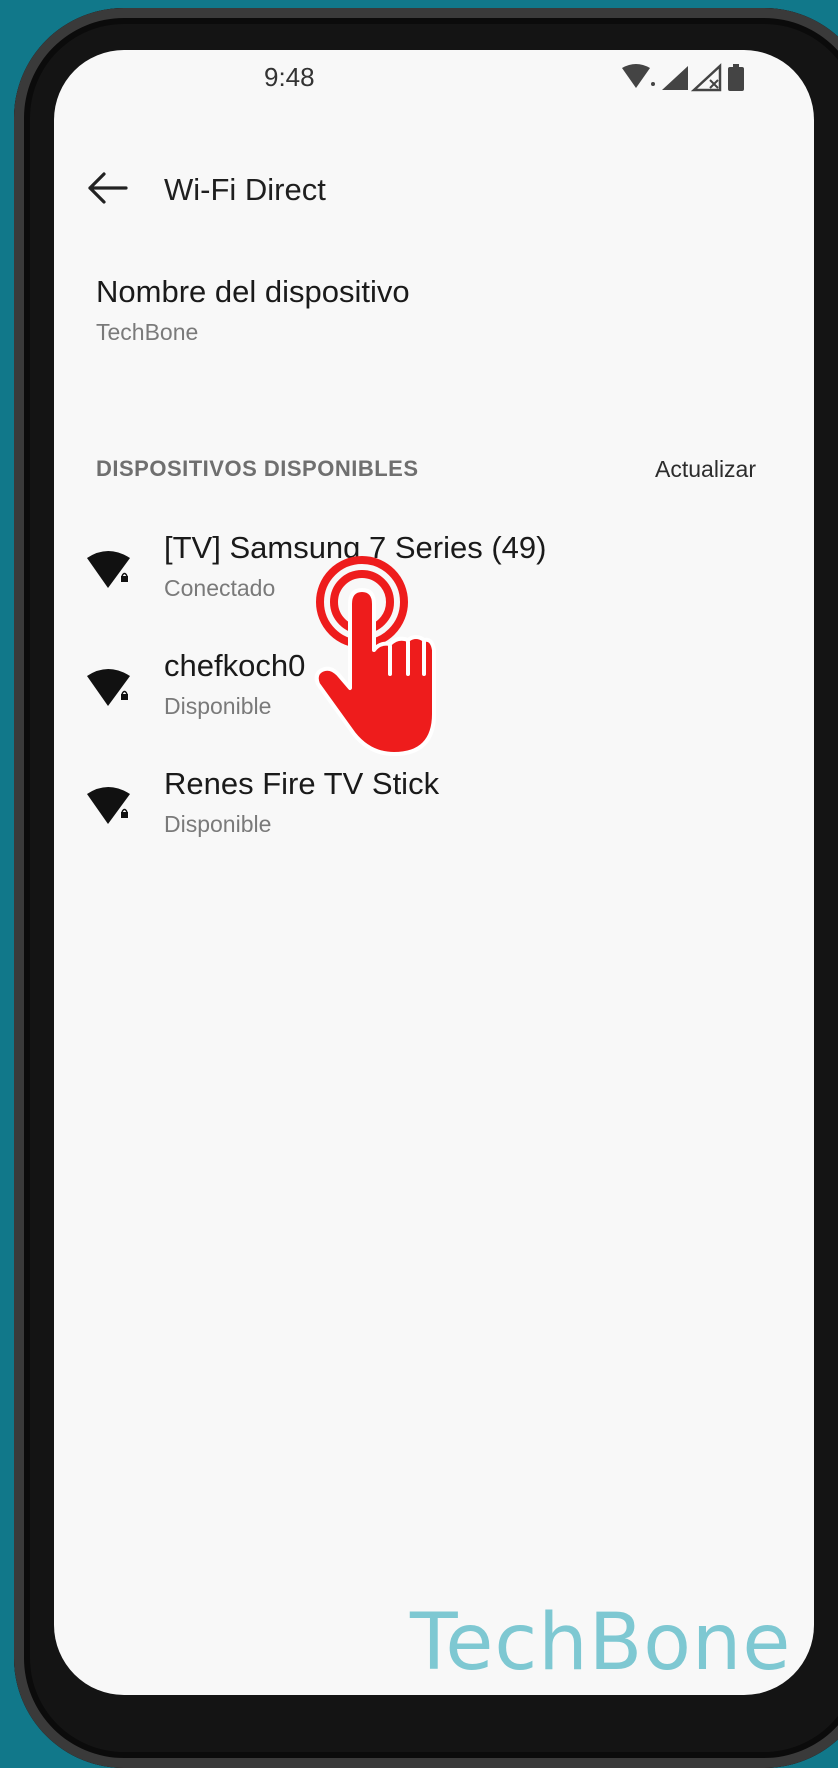  Describe the element at coordinates (147, 332) in the screenshot. I see `device-name-value: TechBone` at that location.